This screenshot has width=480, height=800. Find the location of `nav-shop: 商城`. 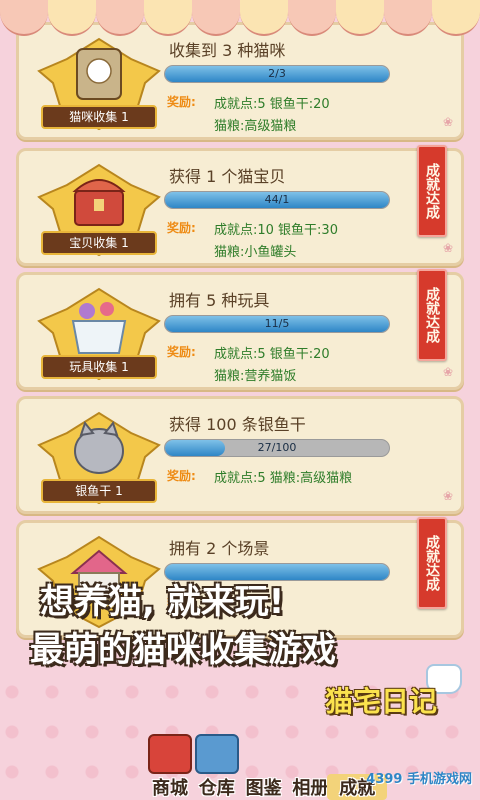

nav-shop: 商城 is located at coordinates (166, 767).